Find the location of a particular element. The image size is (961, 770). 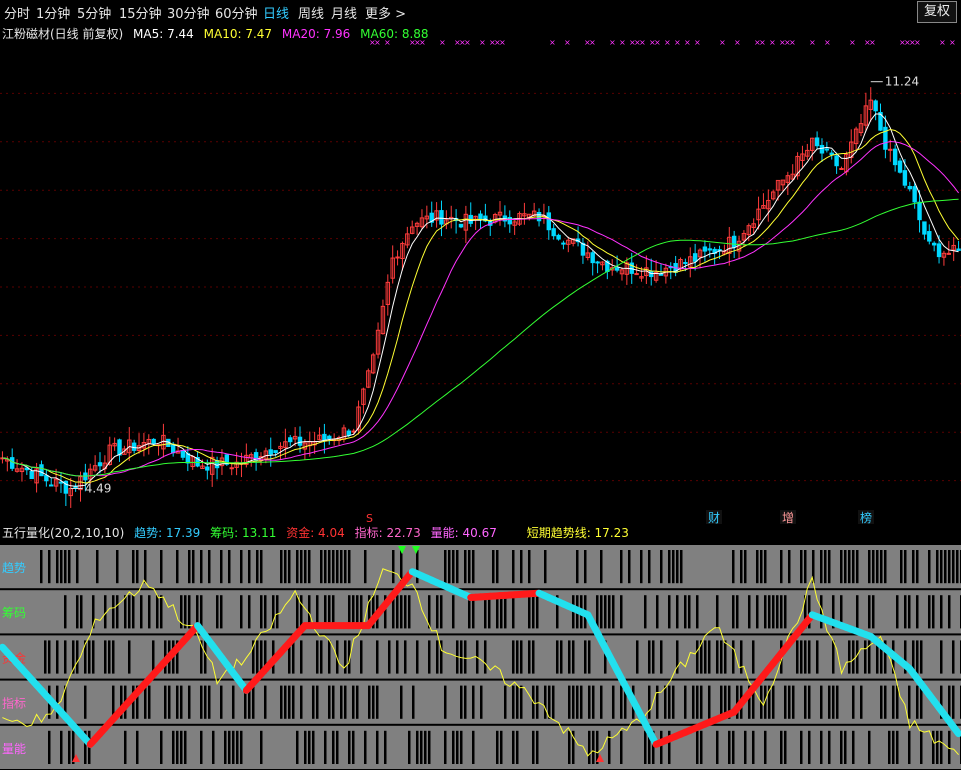

tab-fenshi: 分时 is located at coordinates (17, 12).